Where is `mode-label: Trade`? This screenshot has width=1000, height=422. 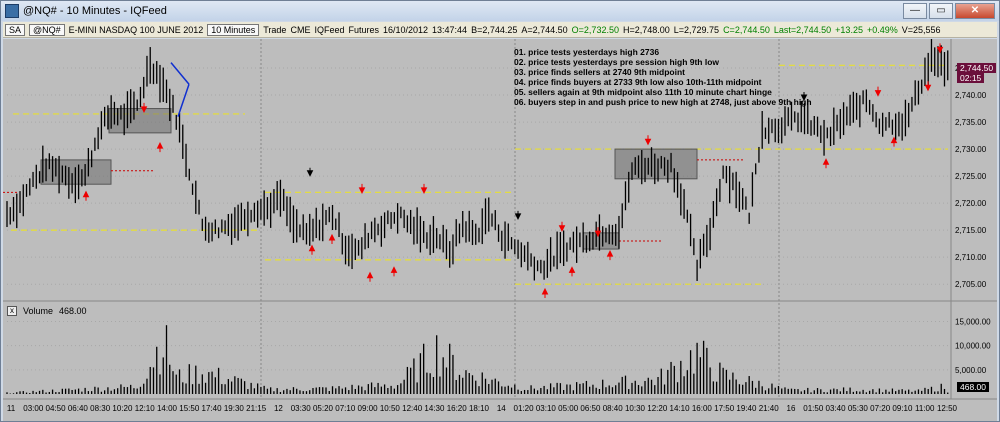 mode-label: Trade is located at coordinates (275, 29).